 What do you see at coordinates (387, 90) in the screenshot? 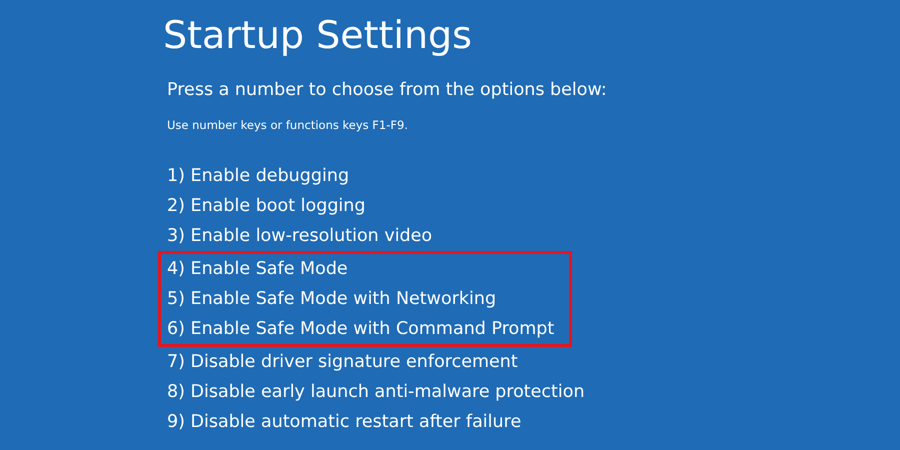
I see `prompt-text: Press a number to choose from the options below:` at bounding box center [387, 90].